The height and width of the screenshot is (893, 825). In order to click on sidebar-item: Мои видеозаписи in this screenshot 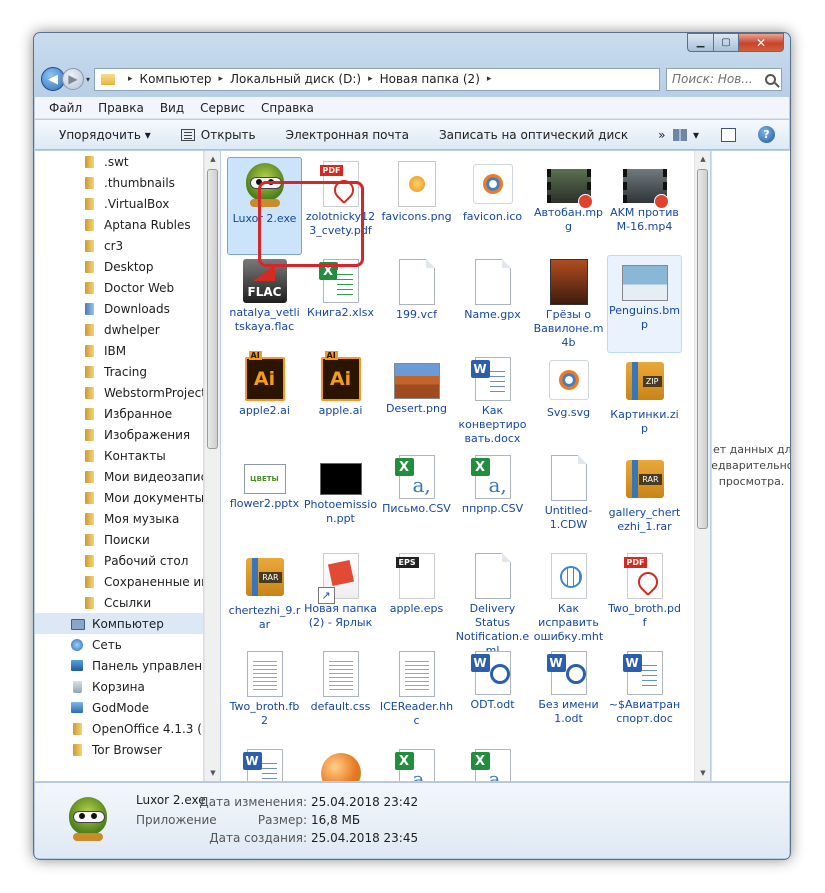, I will do `click(119, 476)`.